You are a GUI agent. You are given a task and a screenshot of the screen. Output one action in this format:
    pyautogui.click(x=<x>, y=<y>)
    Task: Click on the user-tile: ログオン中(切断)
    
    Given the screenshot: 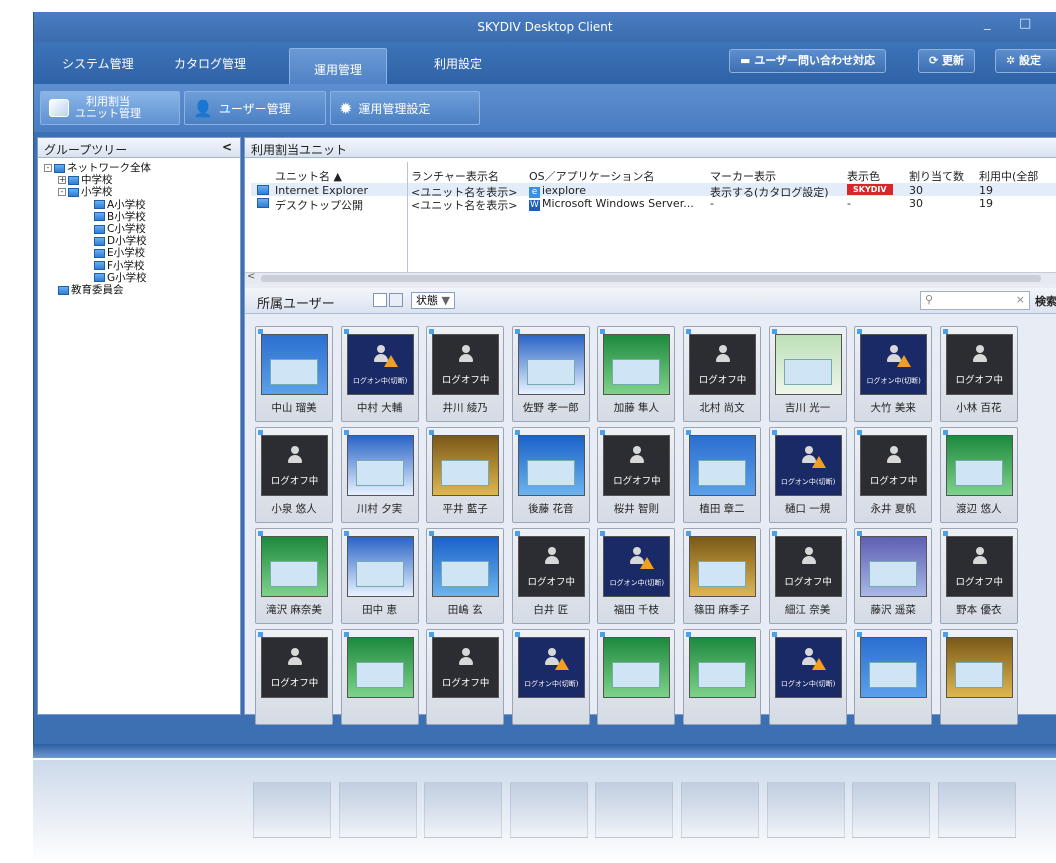 What is the action you would take?
    pyautogui.click(x=550, y=677)
    